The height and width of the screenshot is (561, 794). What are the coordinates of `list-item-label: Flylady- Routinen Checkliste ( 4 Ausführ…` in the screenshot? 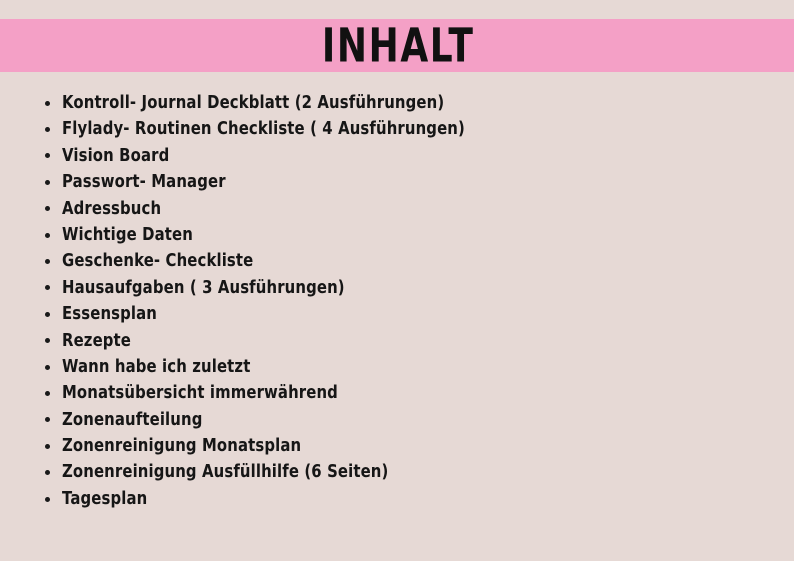 It's located at (263, 129).